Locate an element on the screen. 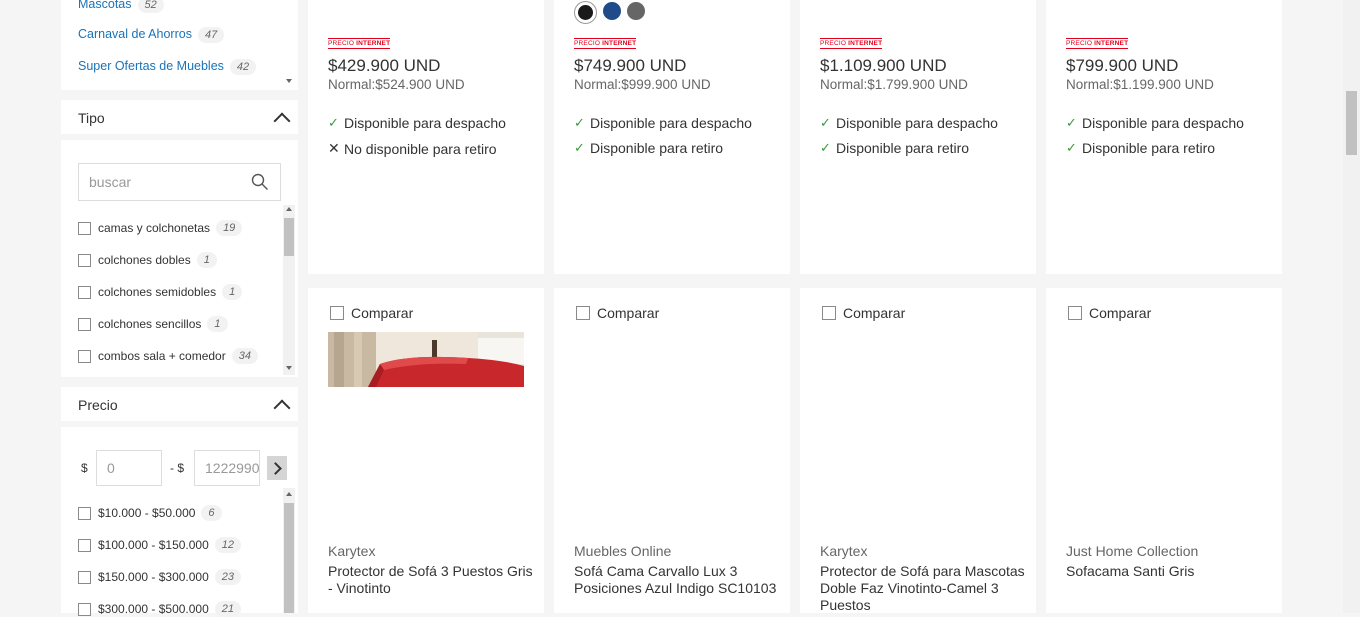  filter-option: $150.000 - $300.000 23 is located at coordinates (160, 577).